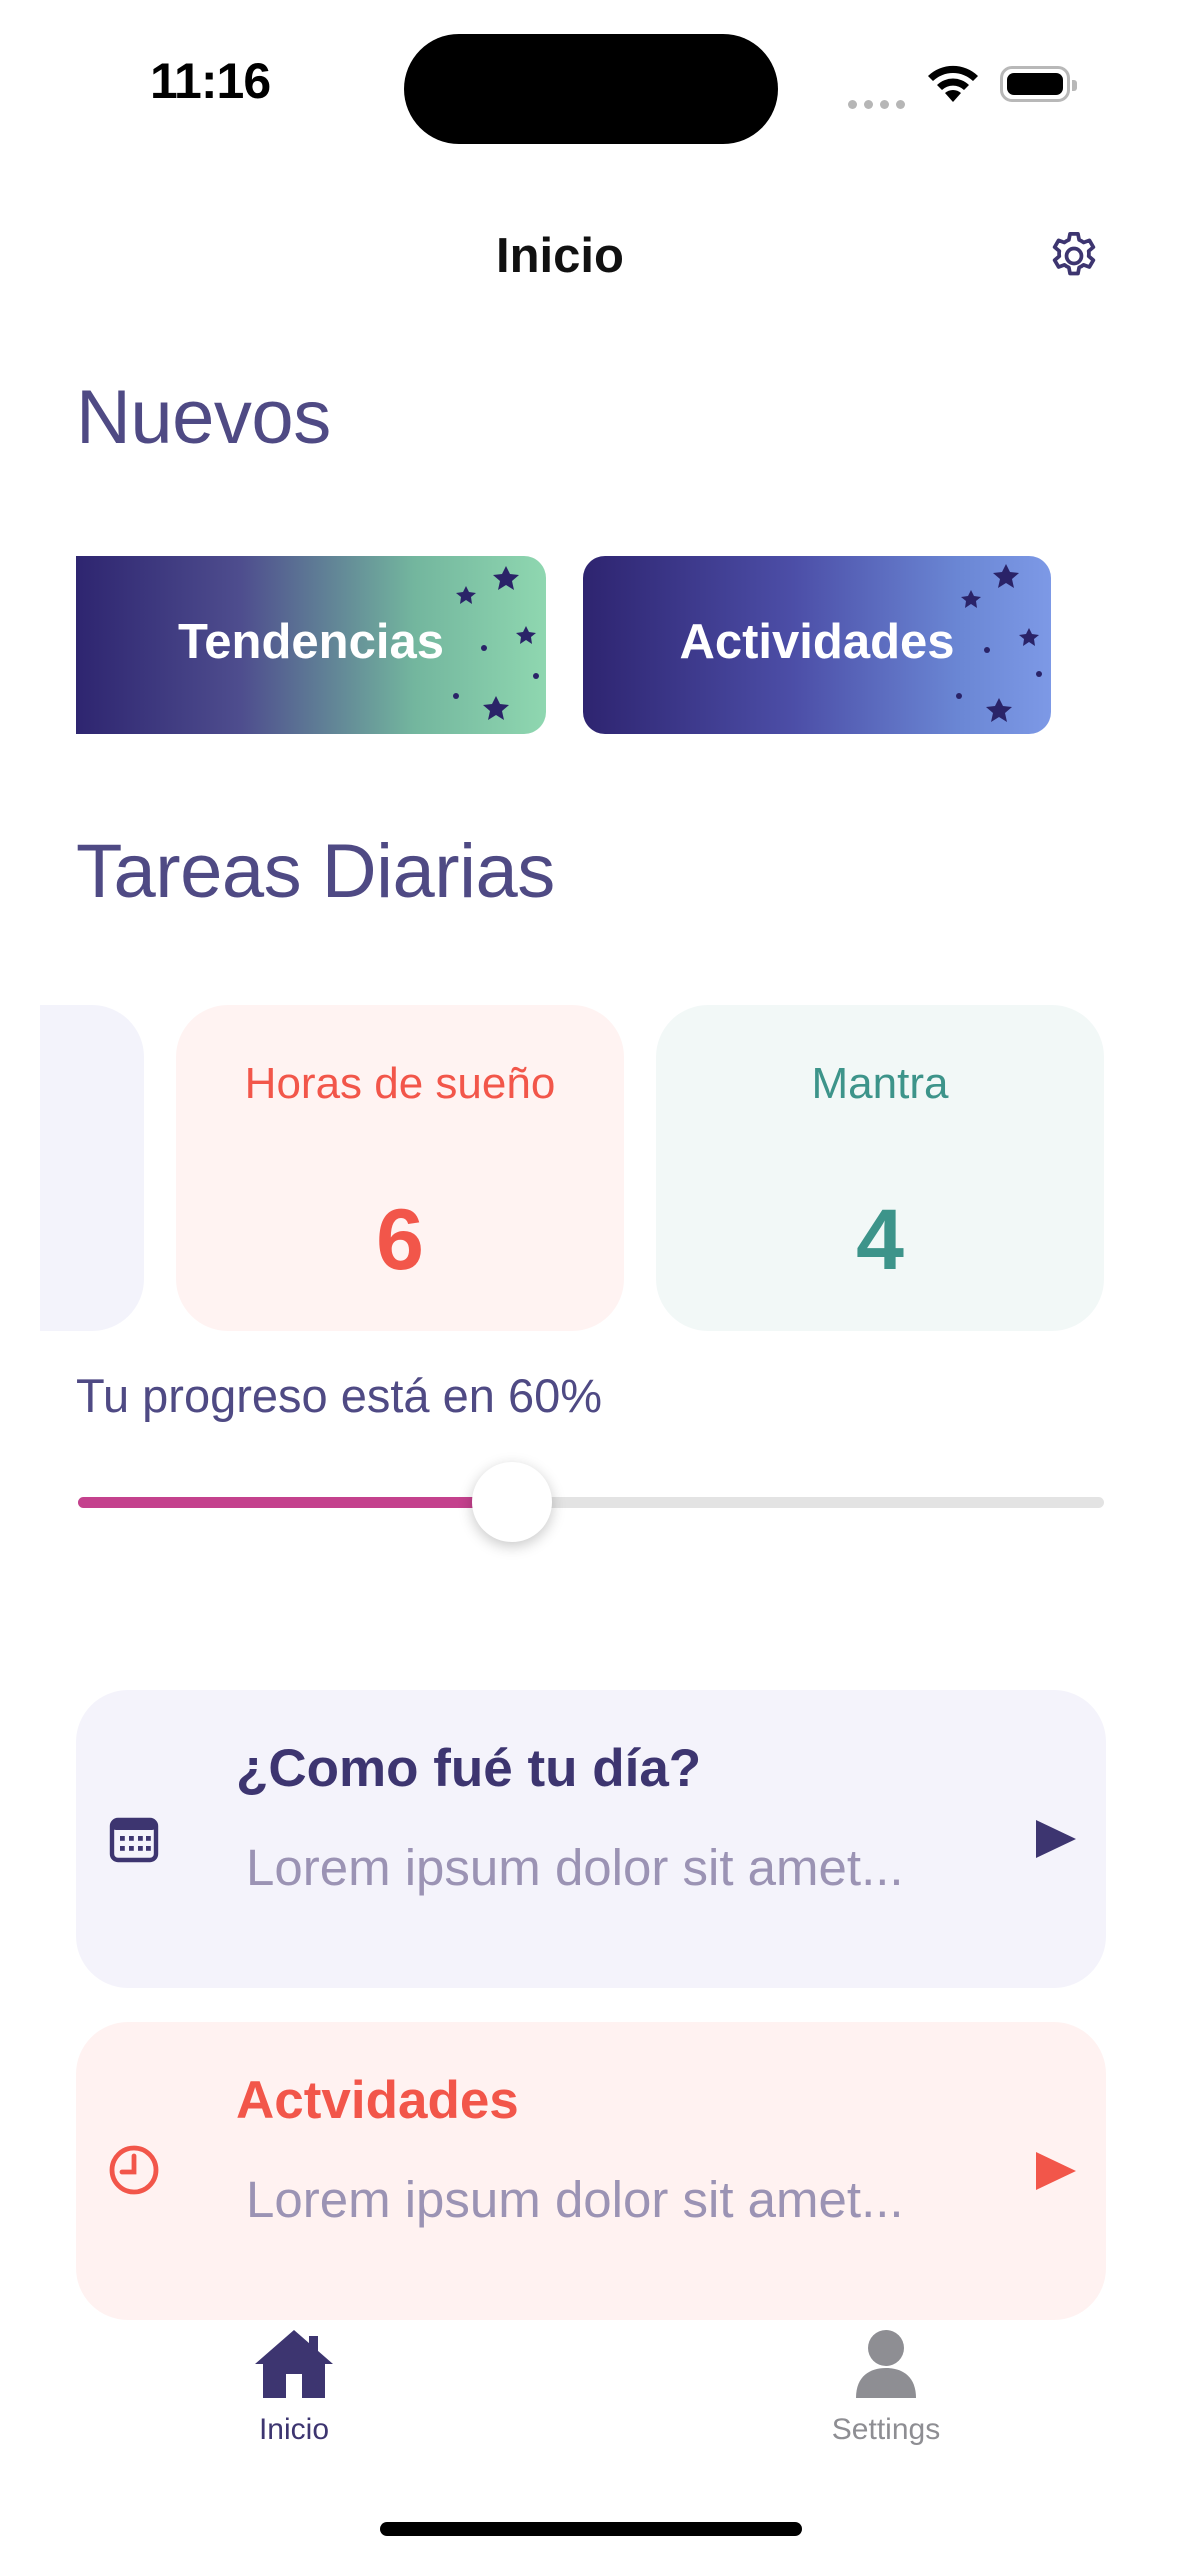 This screenshot has height=2556, width=1179. What do you see at coordinates (311, 642) in the screenshot?
I see `category-label: Tendencias` at bounding box center [311, 642].